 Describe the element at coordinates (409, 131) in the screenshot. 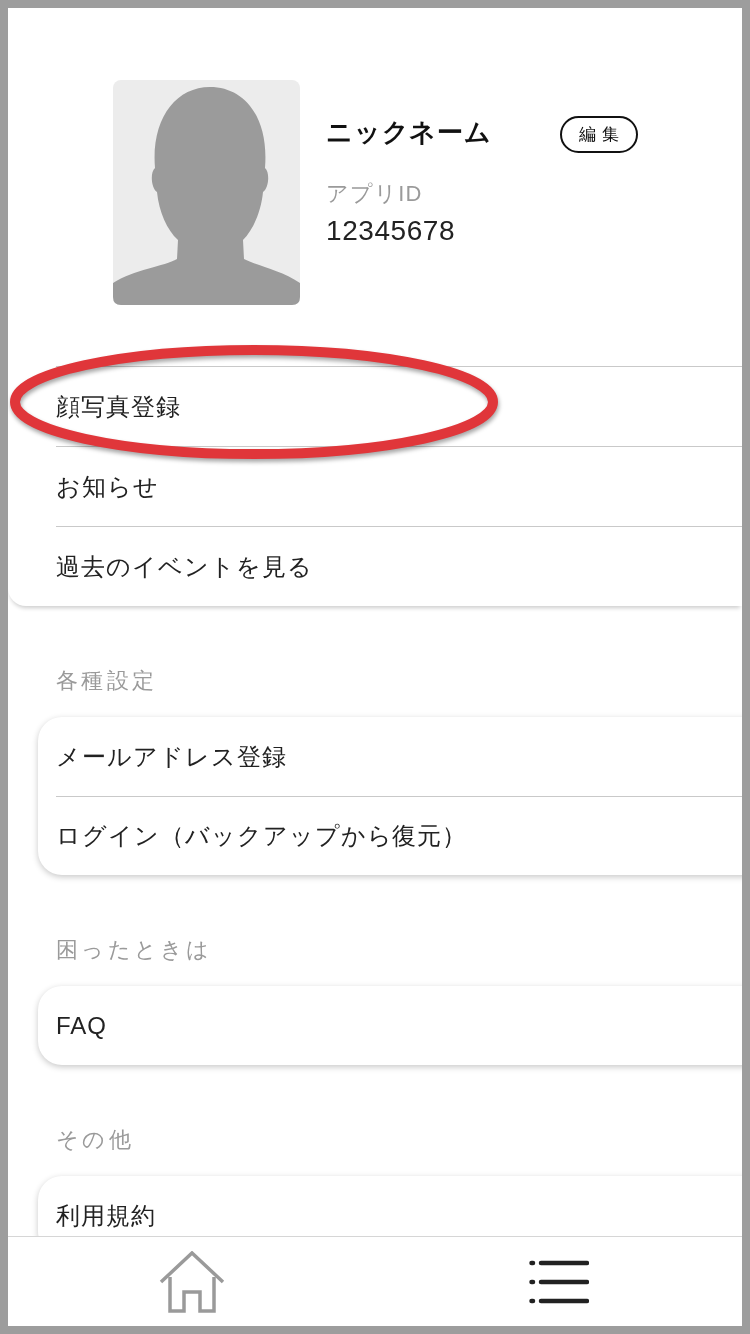

I see `nickname-text: ニックネーム` at that location.